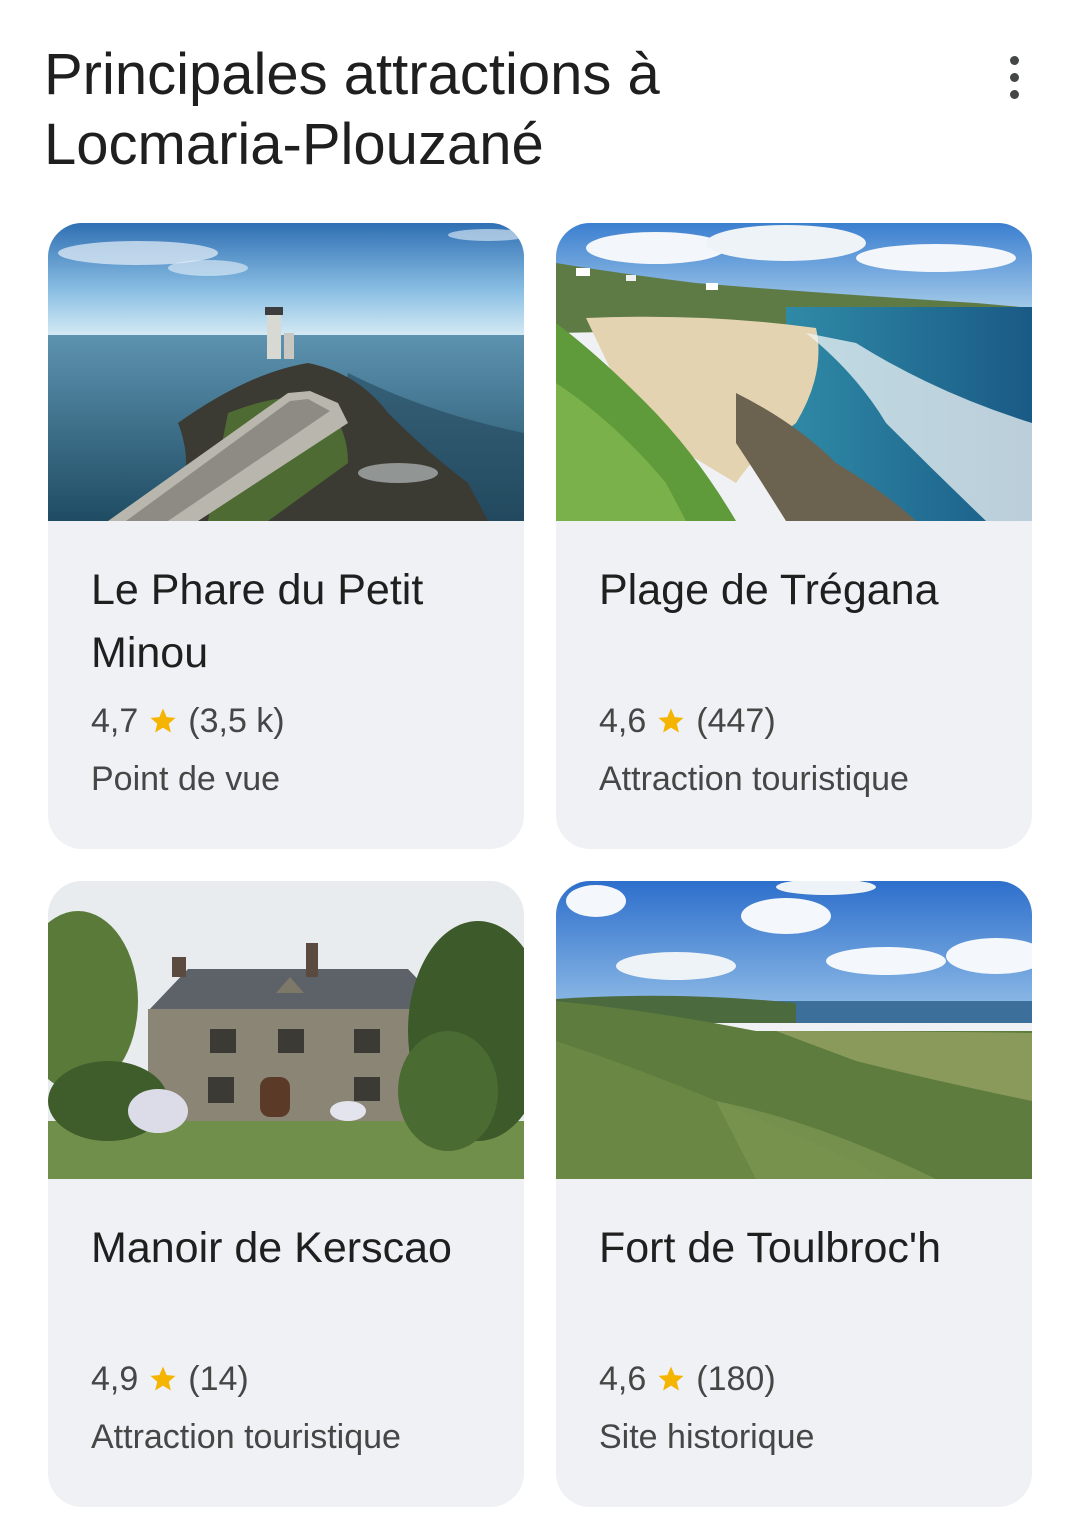 This screenshot has height=1537, width=1078. I want to click on title-line-2: Locmaria-Plouzané, so click(294, 144).